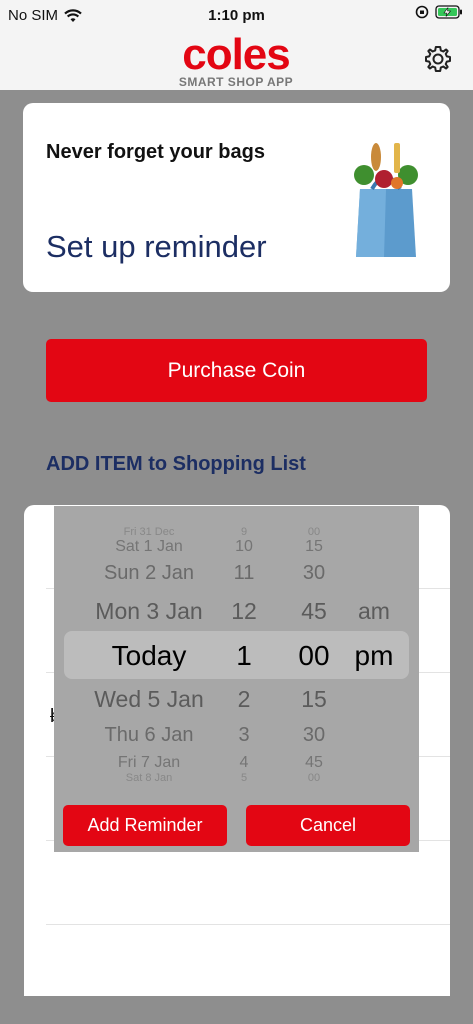  Describe the element at coordinates (149, 763) in the screenshot. I see `date-option: Fri 7 Jan` at that location.